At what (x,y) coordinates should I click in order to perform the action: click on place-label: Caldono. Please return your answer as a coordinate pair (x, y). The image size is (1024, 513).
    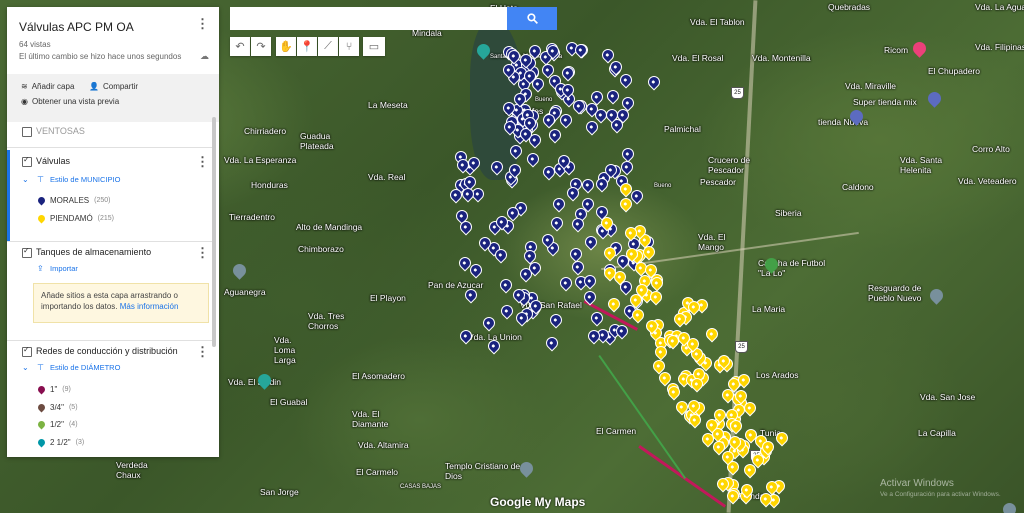
    Looking at the image, I should click on (858, 187).